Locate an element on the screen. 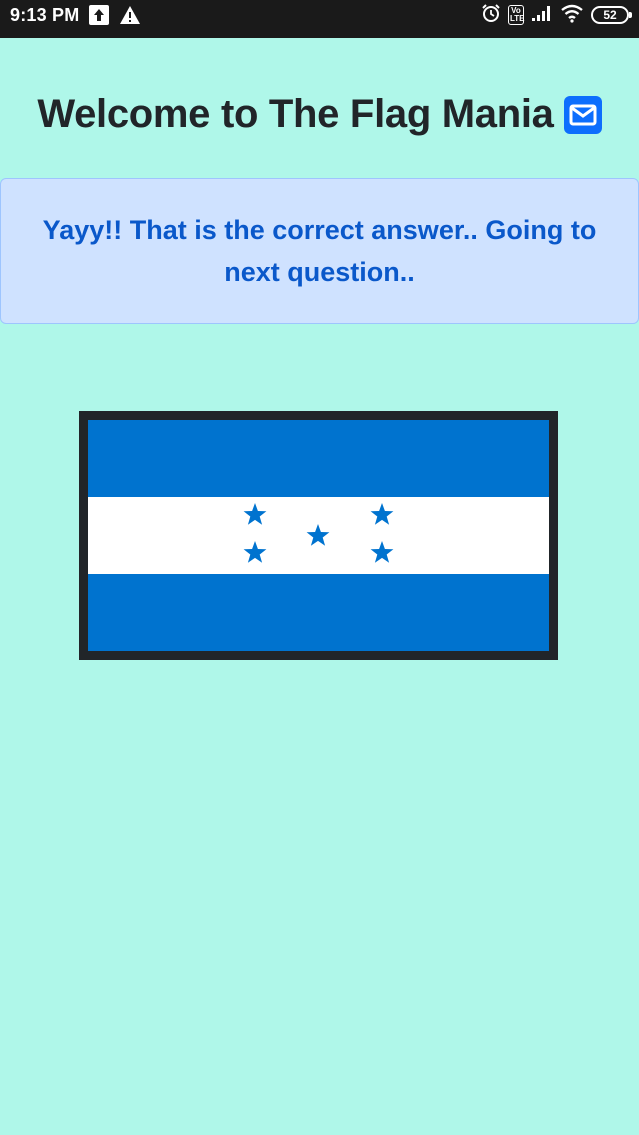  wifi-icon is located at coordinates (572, 15).